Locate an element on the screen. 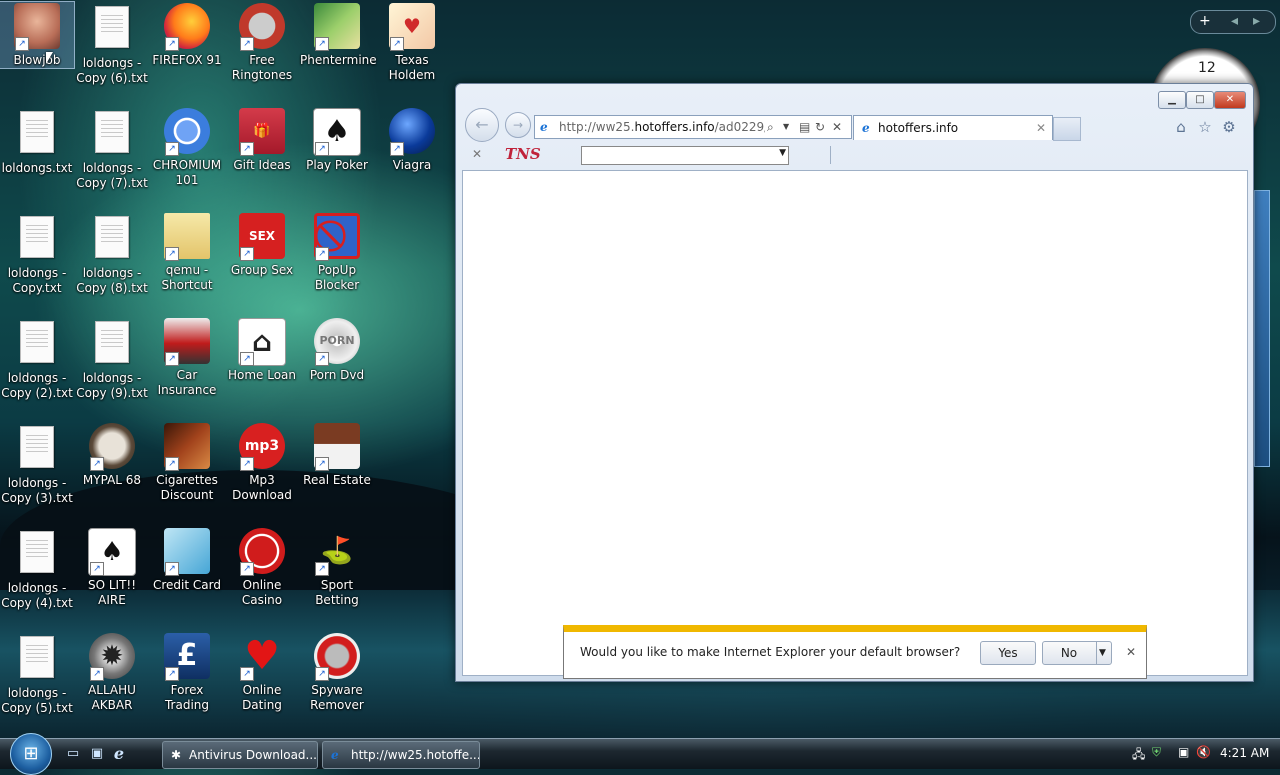  desktop-icon-loldongs-copy-9: loldongs - Copy (9).txt is located at coordinates (112, 359).